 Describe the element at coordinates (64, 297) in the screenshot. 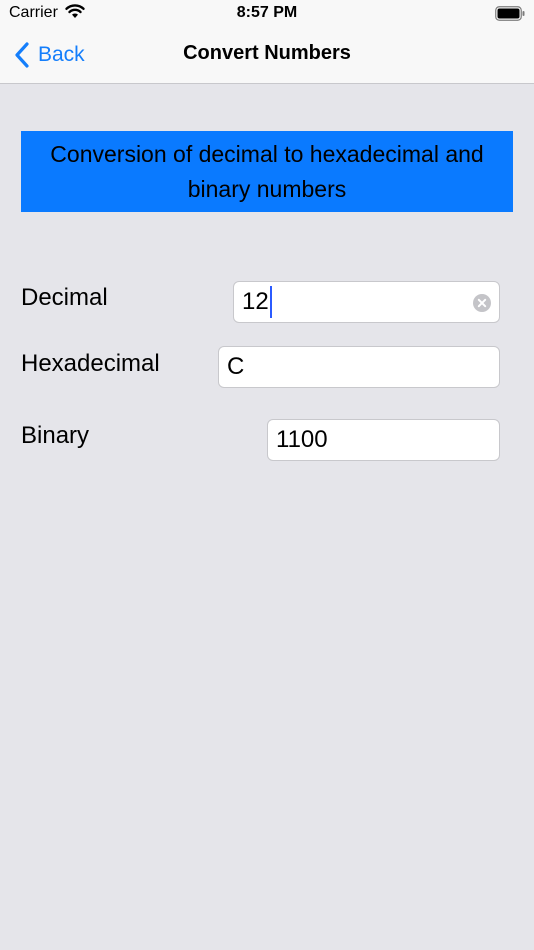

I see `decimal-label: Decimal` at that location.